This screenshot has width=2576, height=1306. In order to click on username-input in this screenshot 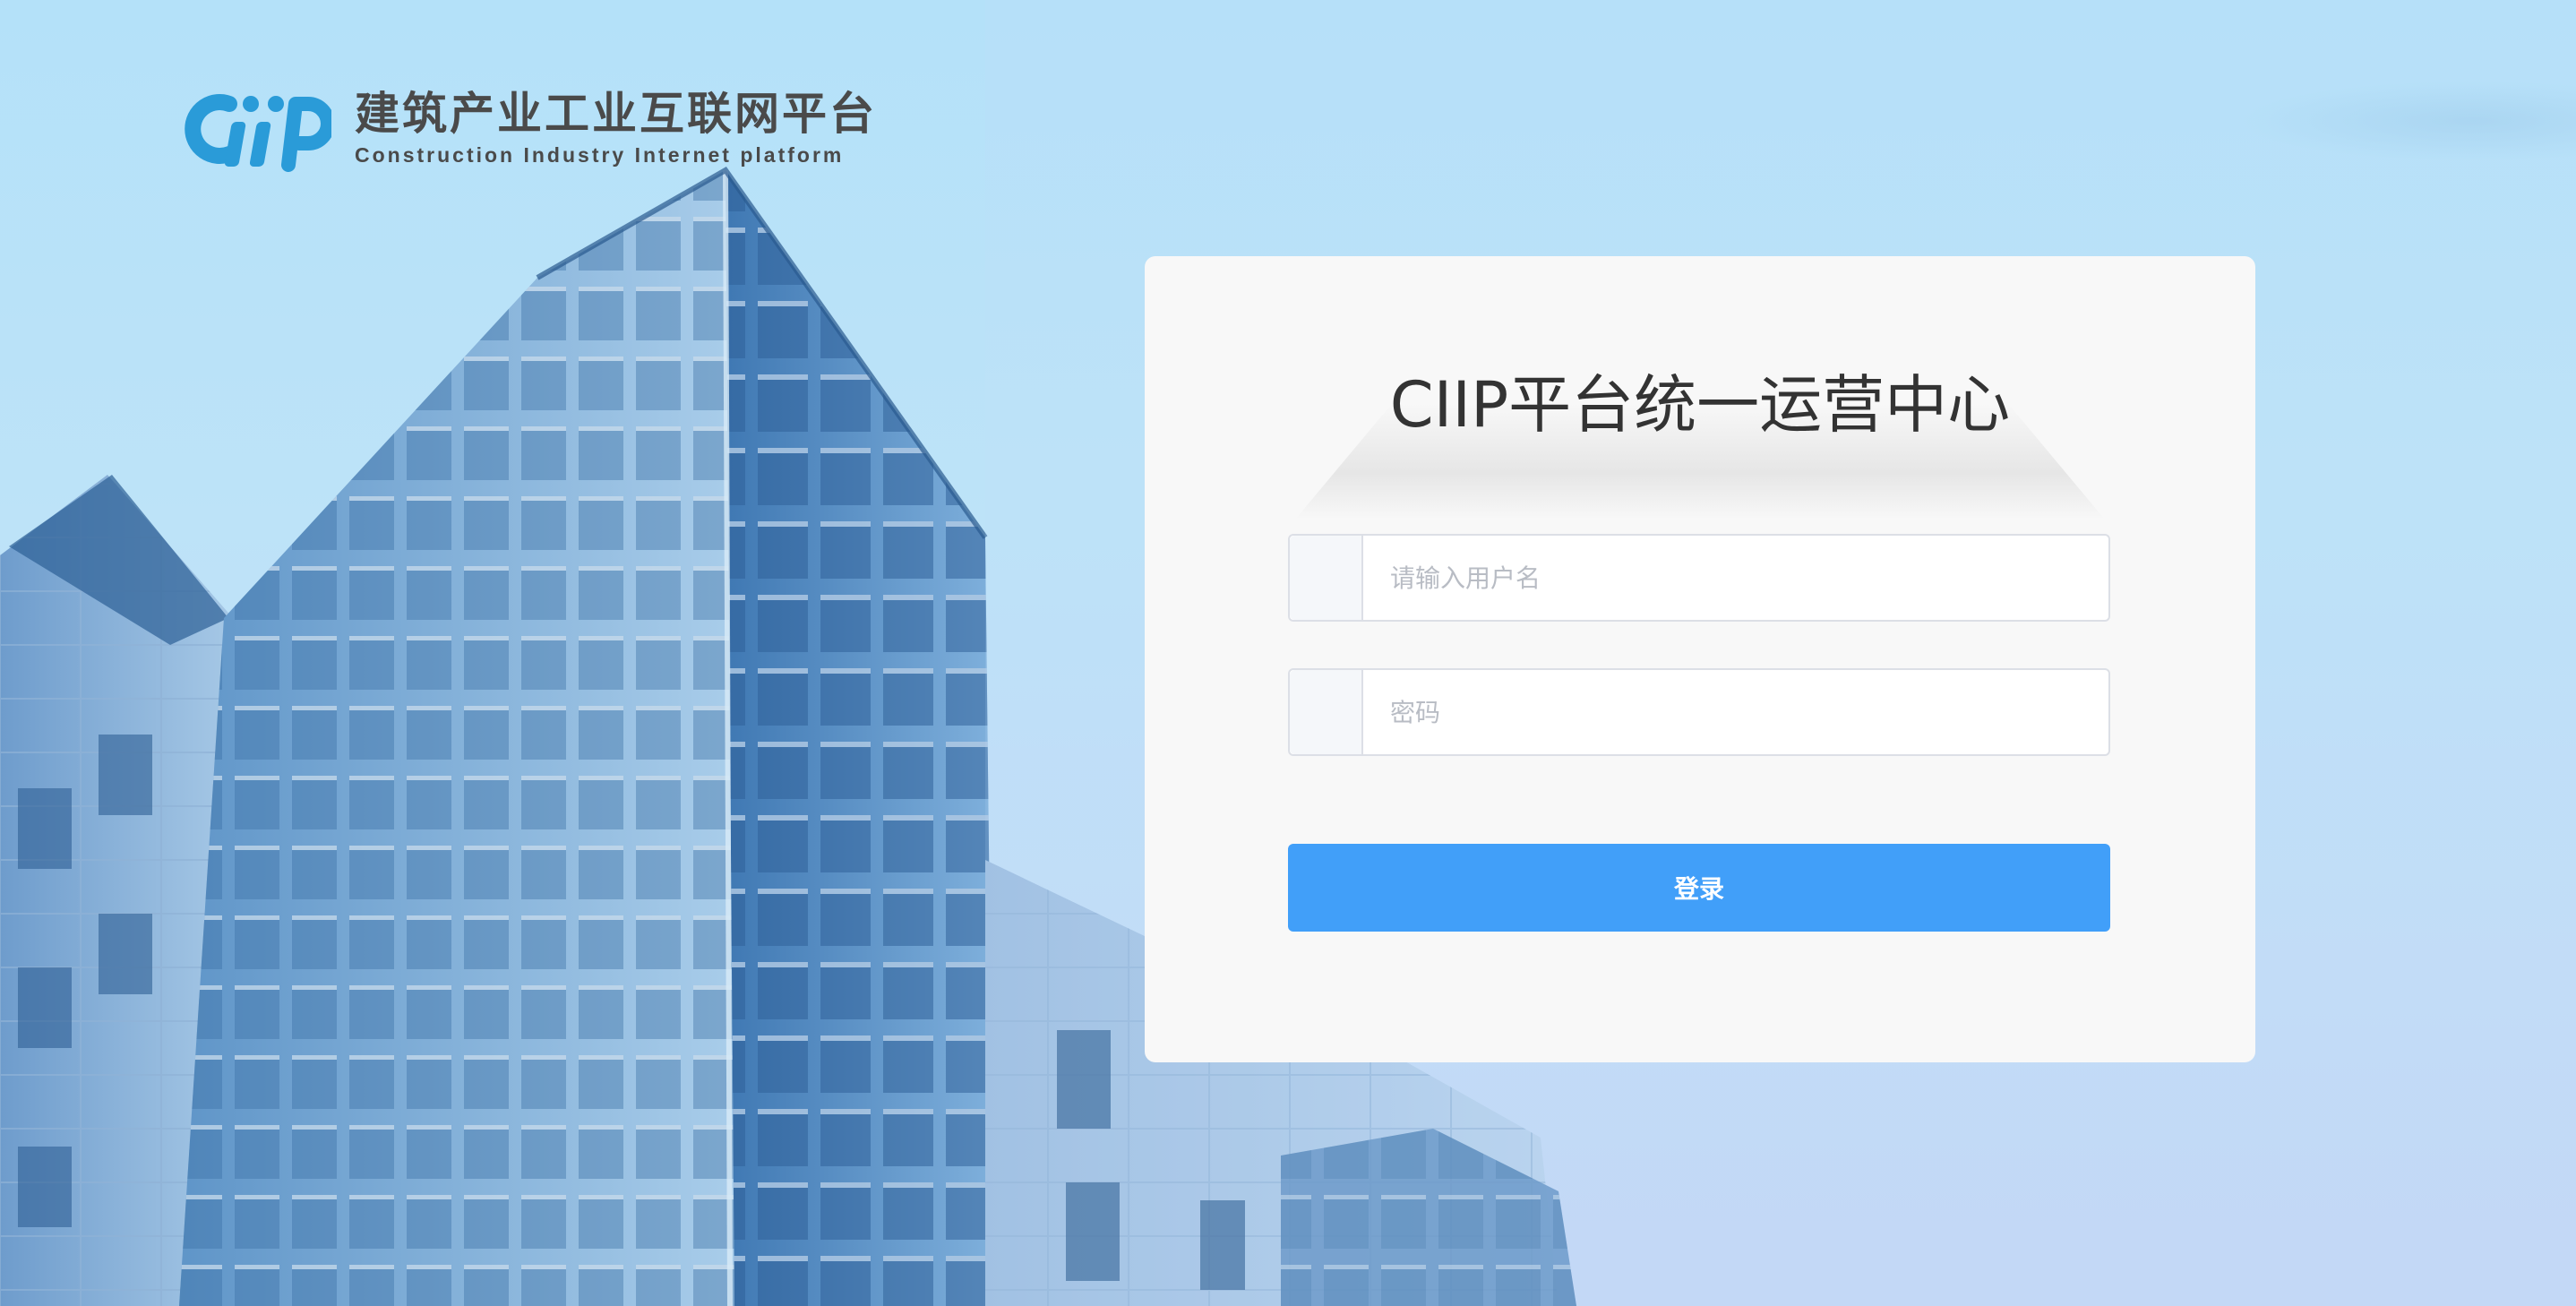, I will do `click(1735, 578)`.